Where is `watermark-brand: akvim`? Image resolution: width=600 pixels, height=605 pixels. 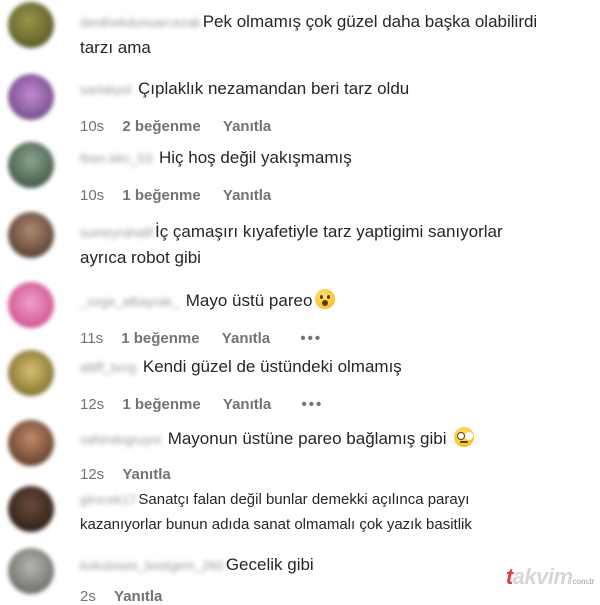 watermark-brand: akvim is located at coordinates (542, 576).